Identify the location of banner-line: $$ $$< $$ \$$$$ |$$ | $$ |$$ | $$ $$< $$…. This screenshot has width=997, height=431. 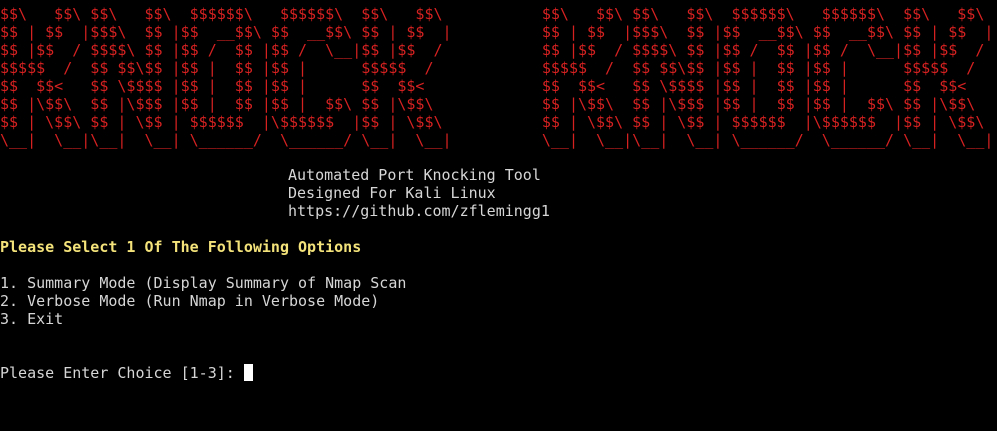
(483, 86).